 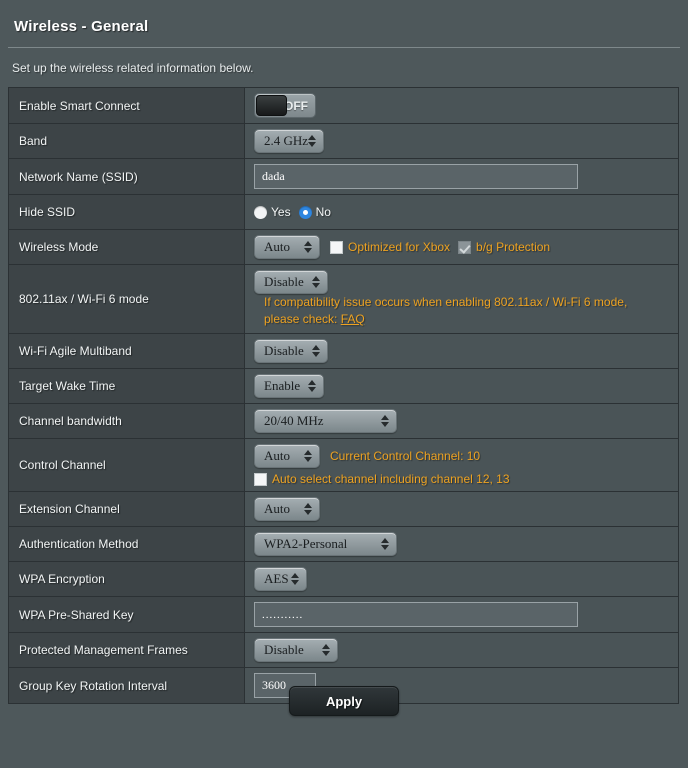 I want to click on value-extension-channel: Auto, so click(x=461, y=509).